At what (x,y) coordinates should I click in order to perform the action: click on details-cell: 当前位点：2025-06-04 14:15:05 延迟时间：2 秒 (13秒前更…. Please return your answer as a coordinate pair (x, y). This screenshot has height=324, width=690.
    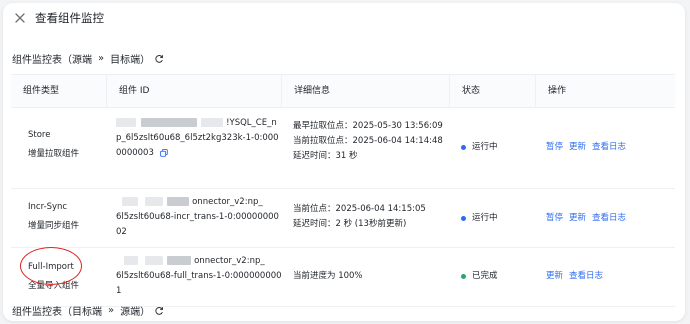
    Looking at the image, I should click on (373, 217).